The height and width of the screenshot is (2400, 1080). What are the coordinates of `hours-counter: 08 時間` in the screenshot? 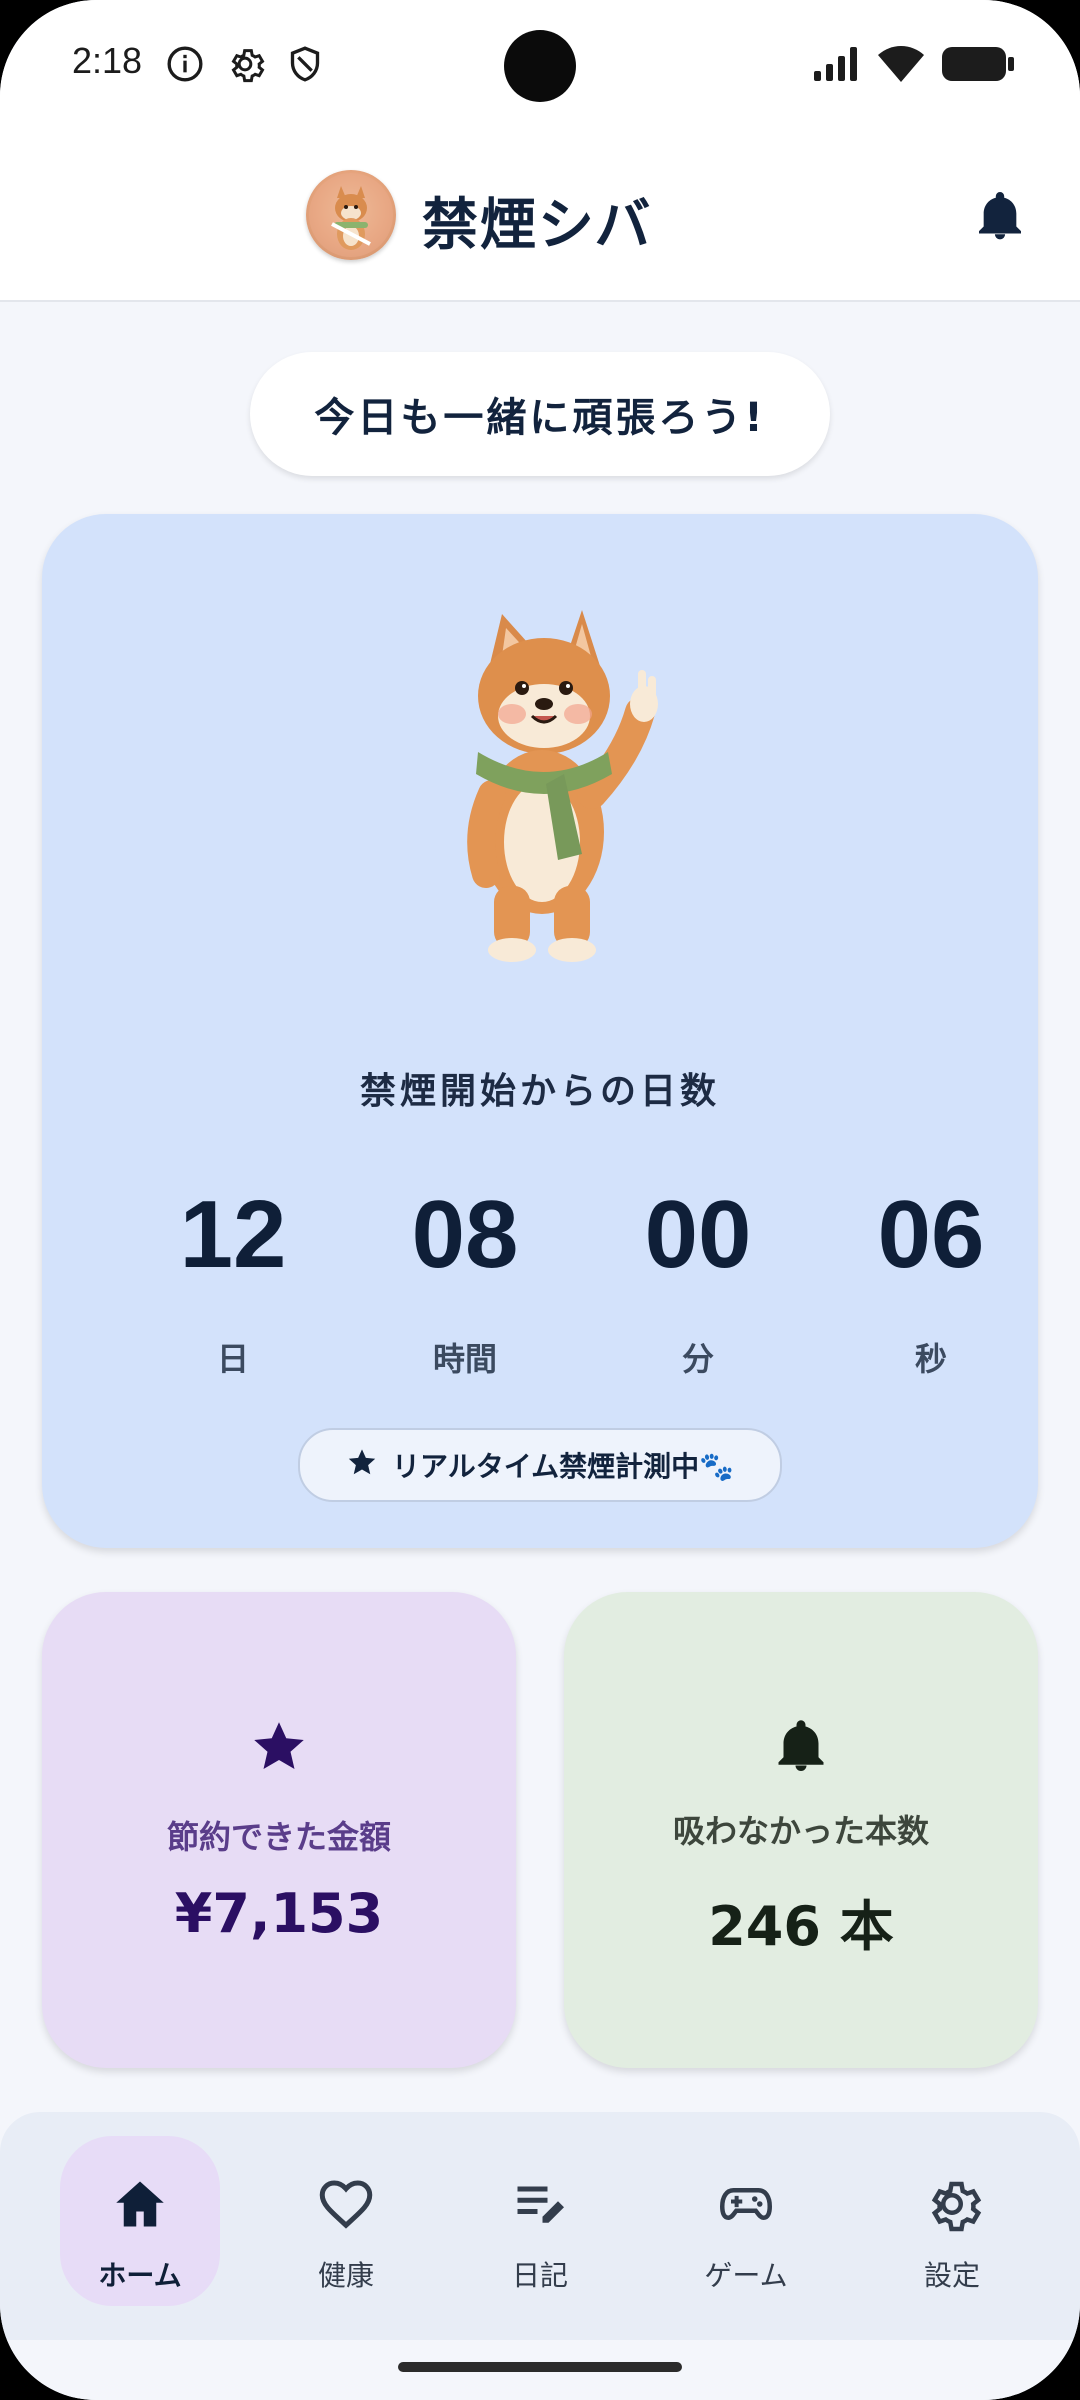 It's located at (465, 1280).